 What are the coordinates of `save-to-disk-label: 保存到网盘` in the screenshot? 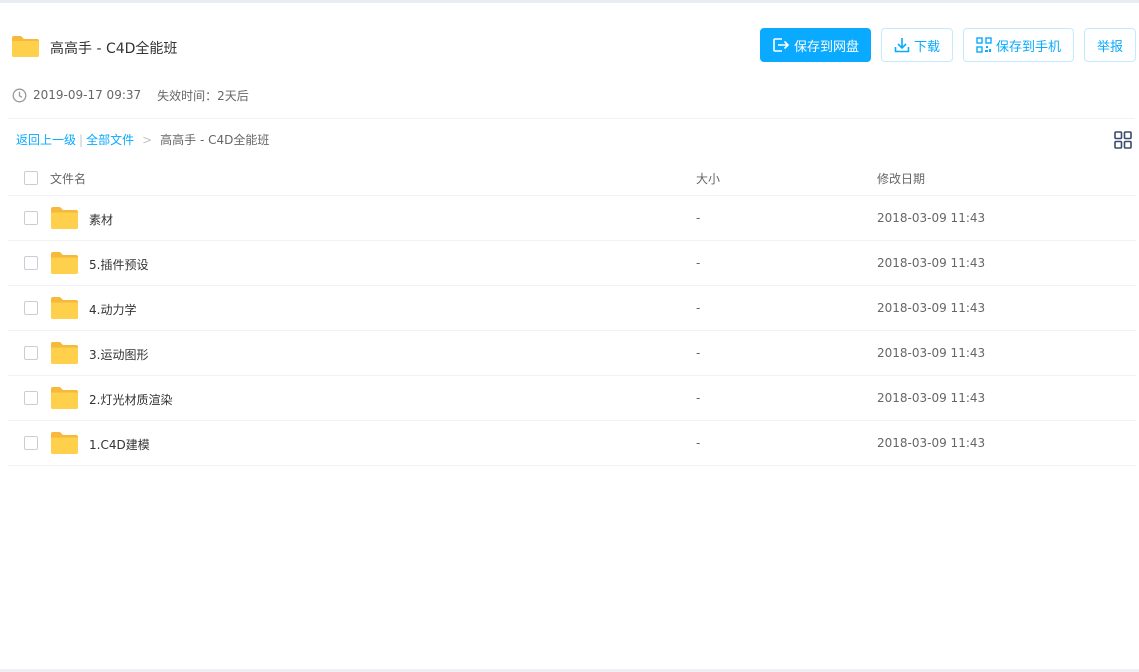 It's located at (826, 47).